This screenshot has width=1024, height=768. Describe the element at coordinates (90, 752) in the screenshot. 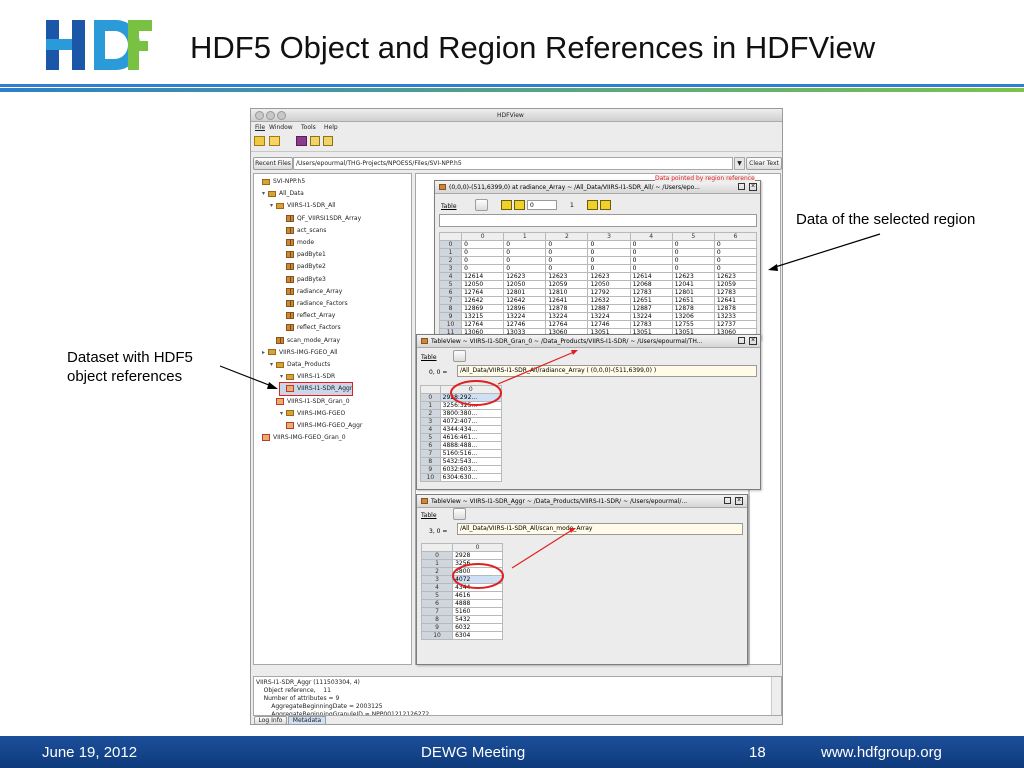

I see `footer-date: June 19, 2012` at that location.